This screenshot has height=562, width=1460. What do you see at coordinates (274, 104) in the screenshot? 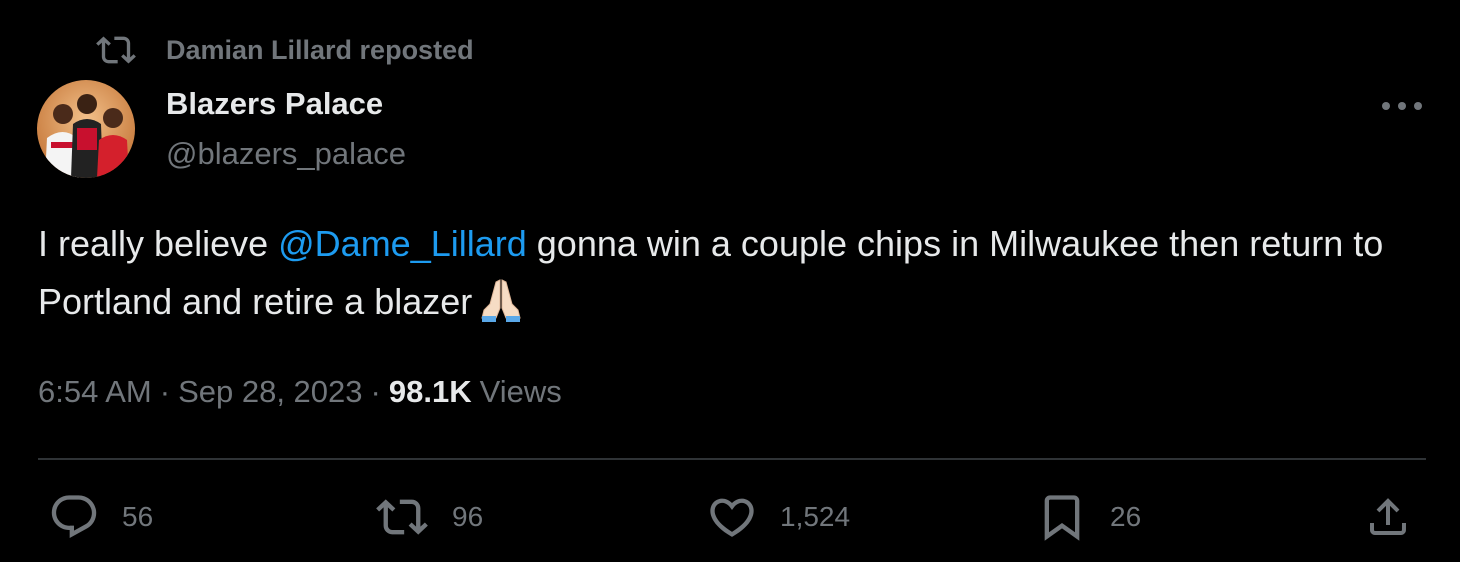
I see `author-name: Blazers Palace` at bounding box center [274, 104].